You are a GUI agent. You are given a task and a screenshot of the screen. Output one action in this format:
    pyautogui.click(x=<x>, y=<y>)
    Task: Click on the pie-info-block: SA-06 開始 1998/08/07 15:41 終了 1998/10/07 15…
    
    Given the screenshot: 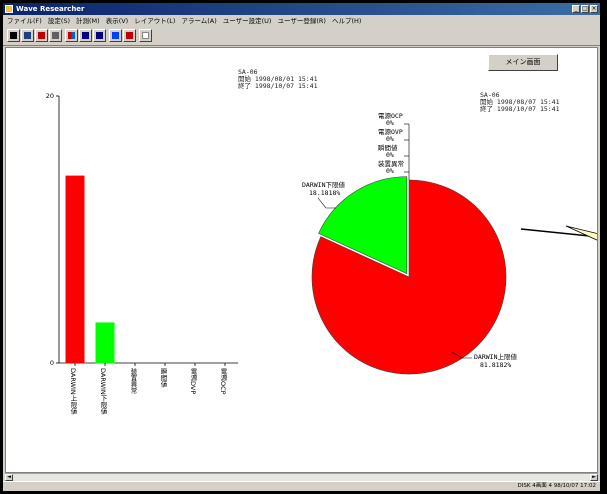 What is the action you would take?
    pyautogui.click(x=520, y=102)
    